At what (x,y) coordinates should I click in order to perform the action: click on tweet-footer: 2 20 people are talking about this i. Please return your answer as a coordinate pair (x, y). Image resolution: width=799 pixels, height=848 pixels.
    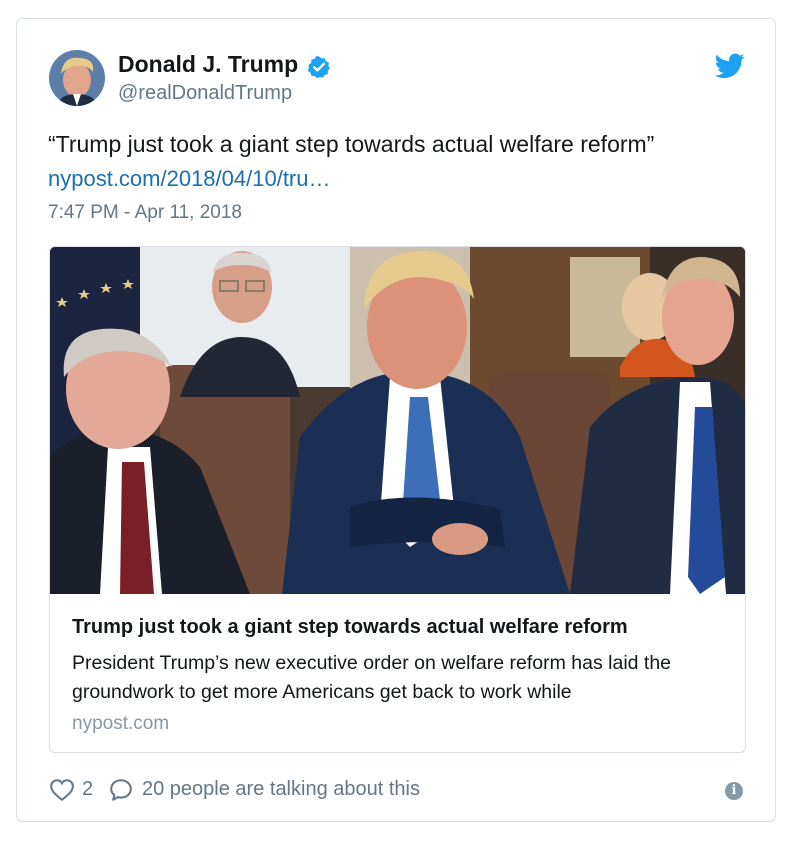
    Looking at the image, I should click on (399, 791).